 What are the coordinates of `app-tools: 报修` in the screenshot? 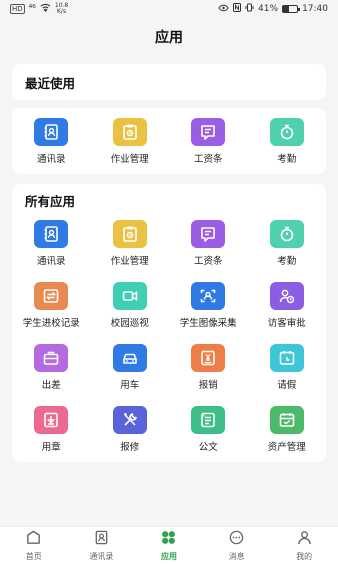 It's located at (130, 429).